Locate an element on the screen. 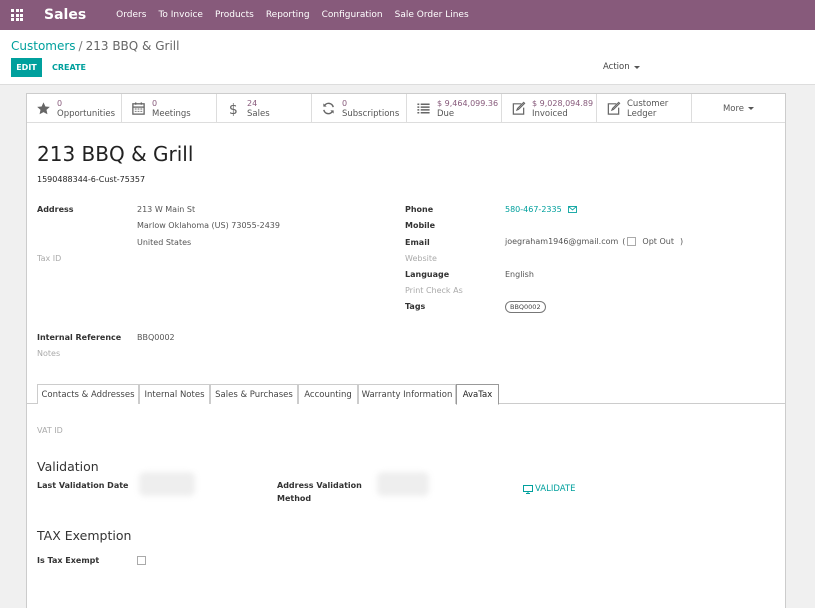 This screenshot has width=815, height=608. tab-accounting: Accounting is located at coordinates (328, 394).